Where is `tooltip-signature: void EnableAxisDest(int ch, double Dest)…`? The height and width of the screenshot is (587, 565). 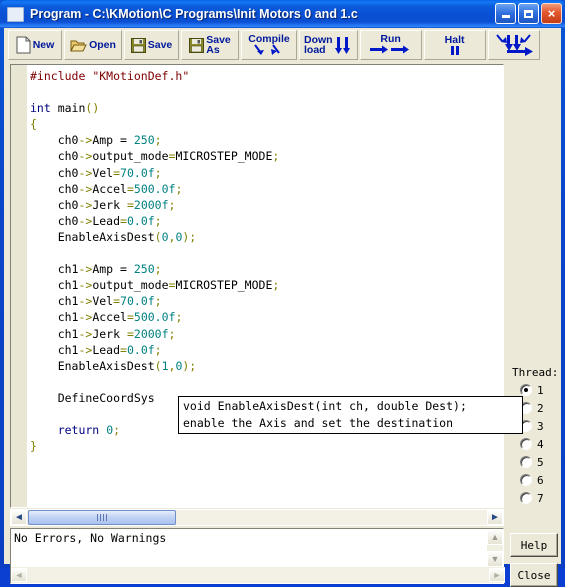 tooltip-signature: void EnableAxisDest(int ch, double Dest)… is located at coordinates (325, 406).